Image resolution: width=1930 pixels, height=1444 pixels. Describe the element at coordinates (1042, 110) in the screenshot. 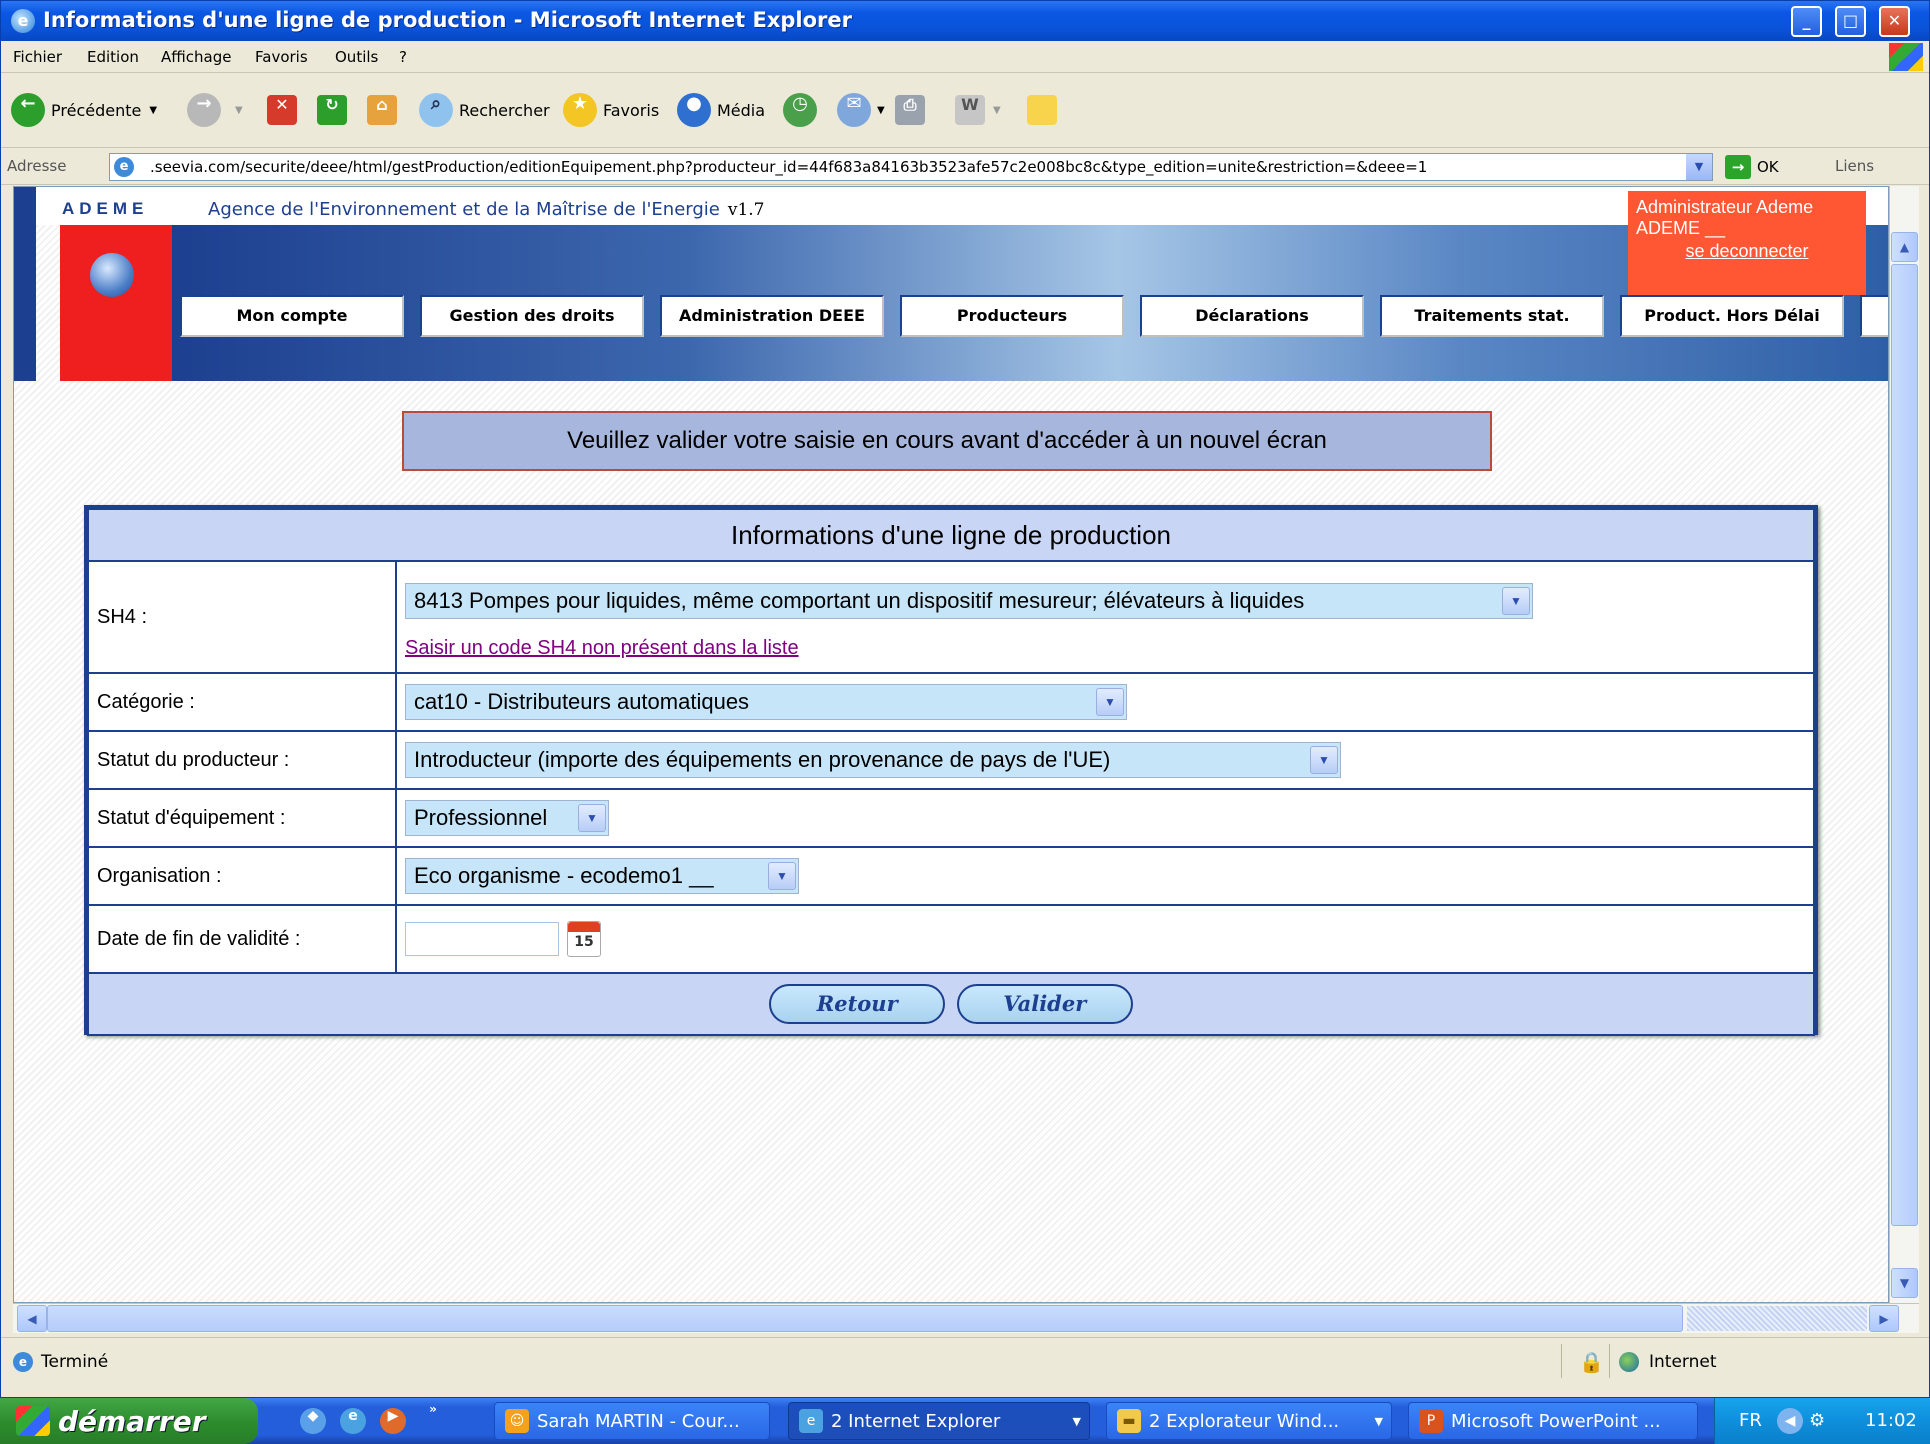

I see `messenger-button` at that location.